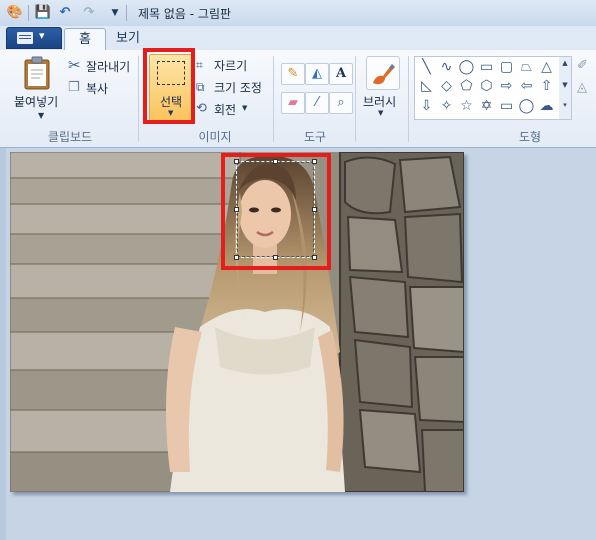  Describe the element at coordinates (215, 137) in the screenshot. I see `group-label-image: 이미지` at that location.